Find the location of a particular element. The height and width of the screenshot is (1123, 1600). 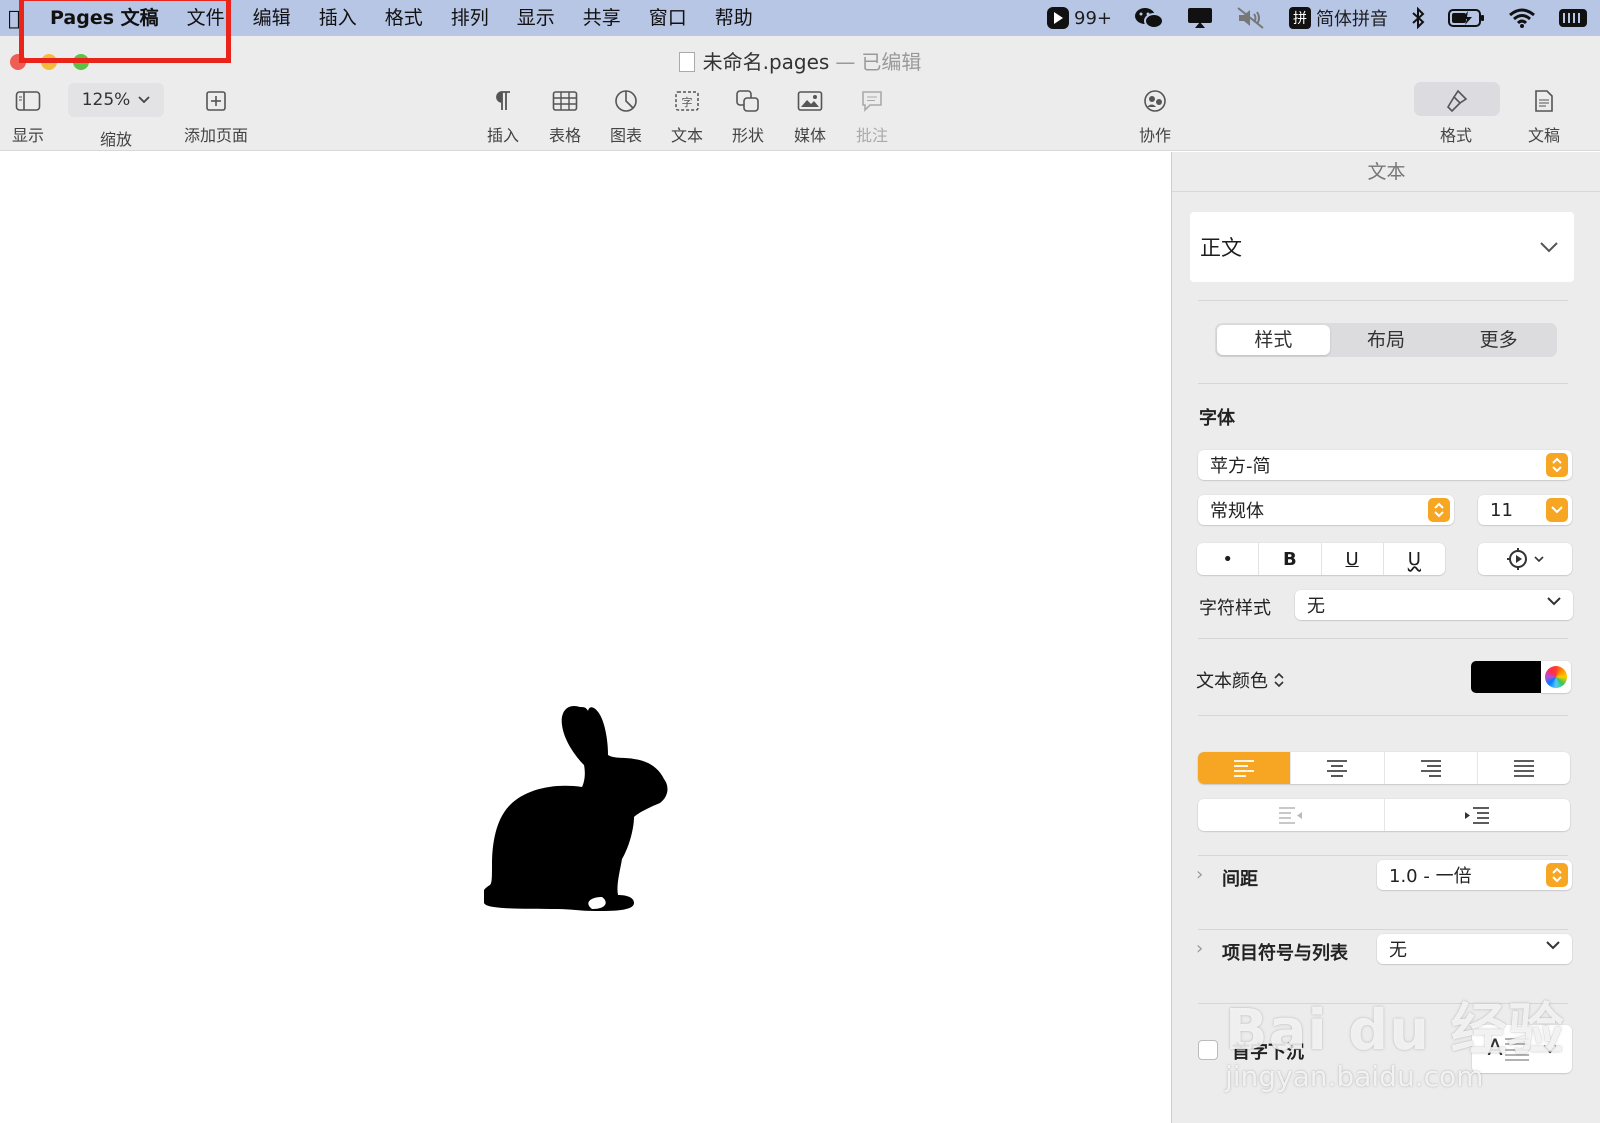

volume-muted-icon is located at coordinates (1251, 18).